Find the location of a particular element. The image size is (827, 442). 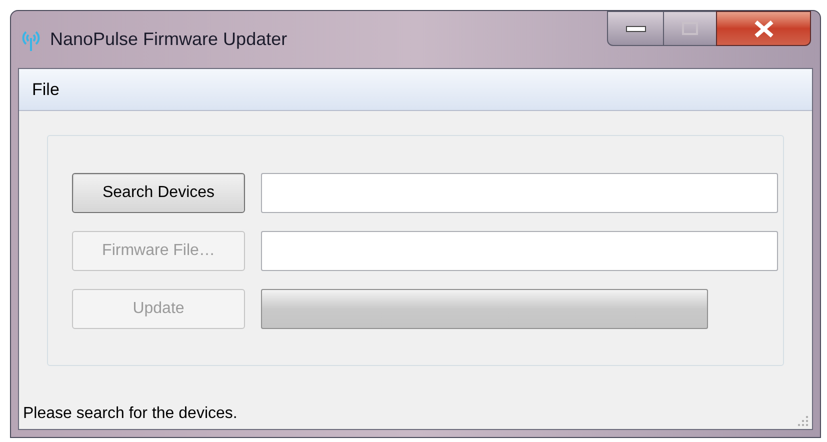

resize-grip-icon is located at coordinates (803, 421).